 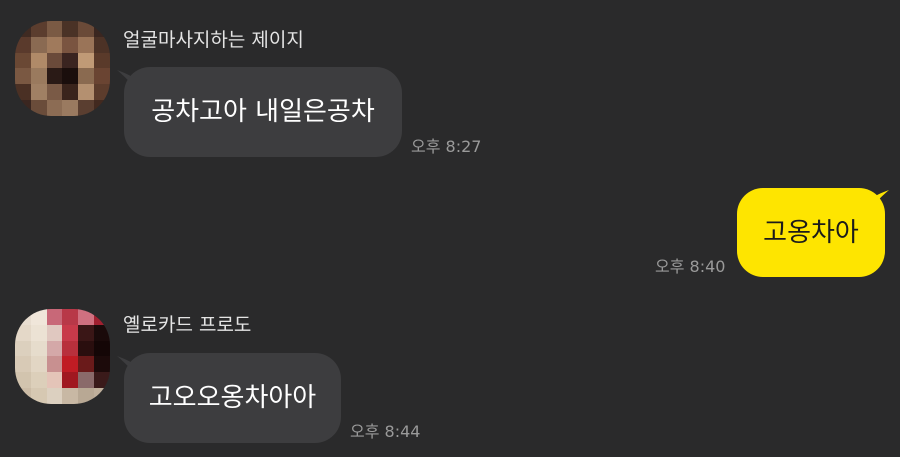 What do you see at coordinates (811, 232) in the screenshot?
I see `message-bubble: 고옹차아` at bounding box center [811, 232].